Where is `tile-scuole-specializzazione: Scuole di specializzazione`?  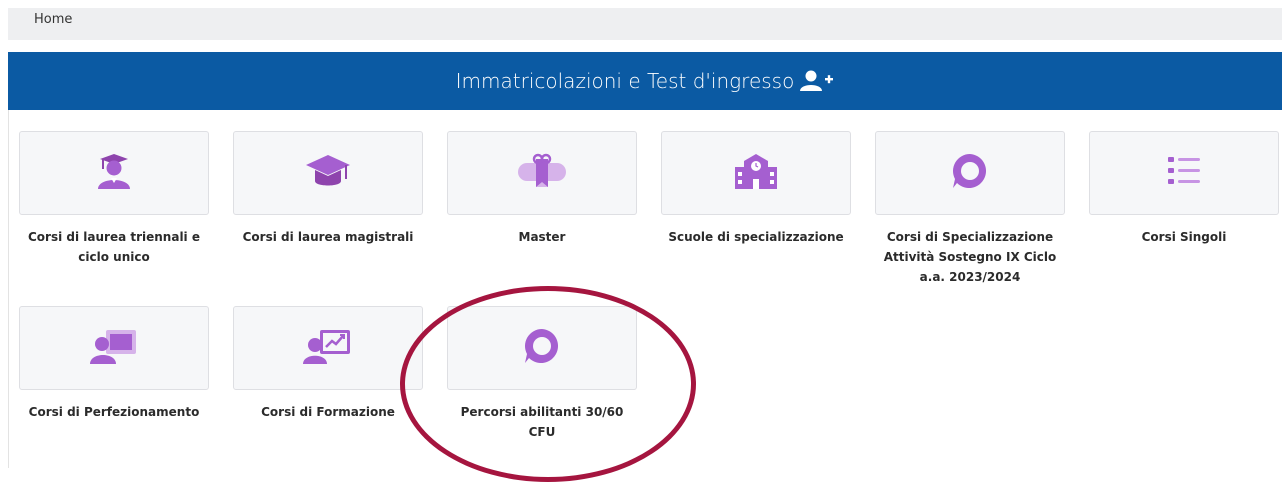
tile-scuole-specializzazione: Scuole di specializzazione is located at coordinates (756, 189).